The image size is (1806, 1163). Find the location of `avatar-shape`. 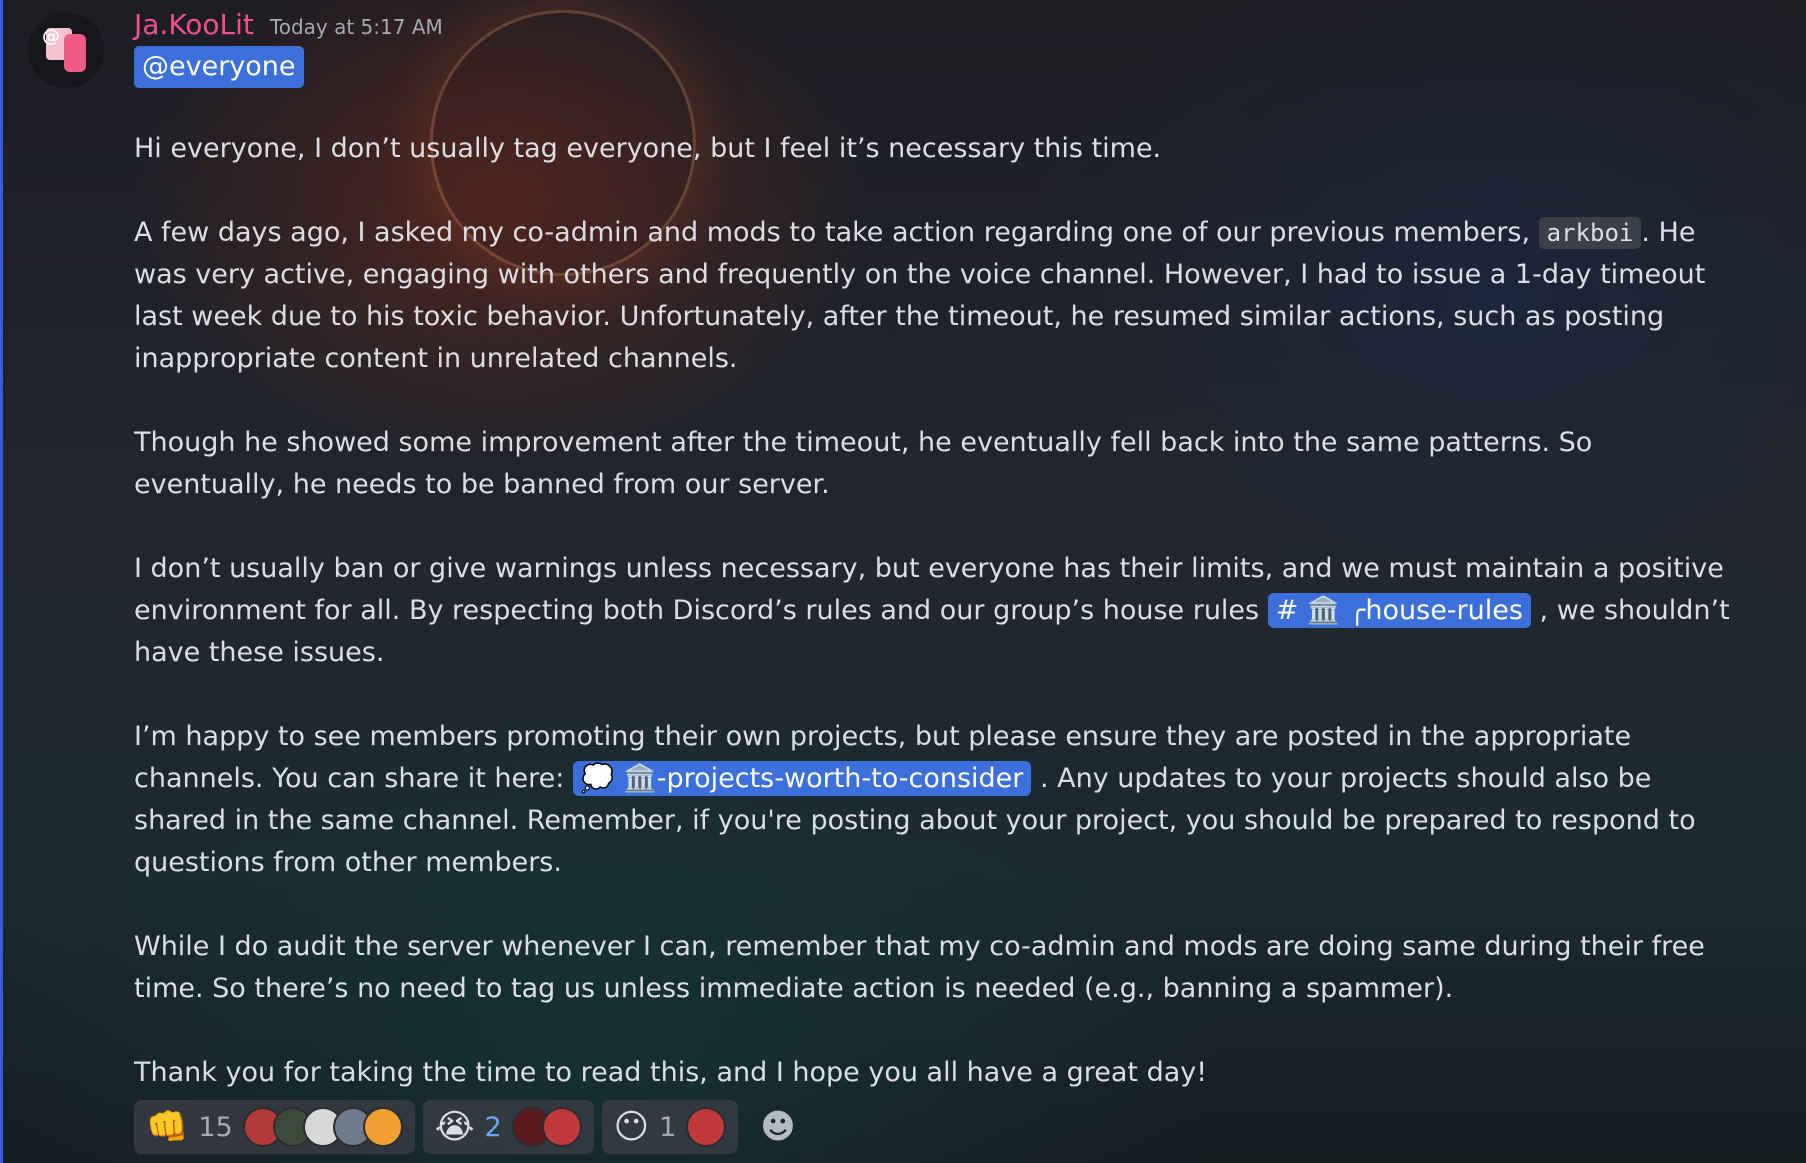

avatar-shape is located at coordinates (75, 53).